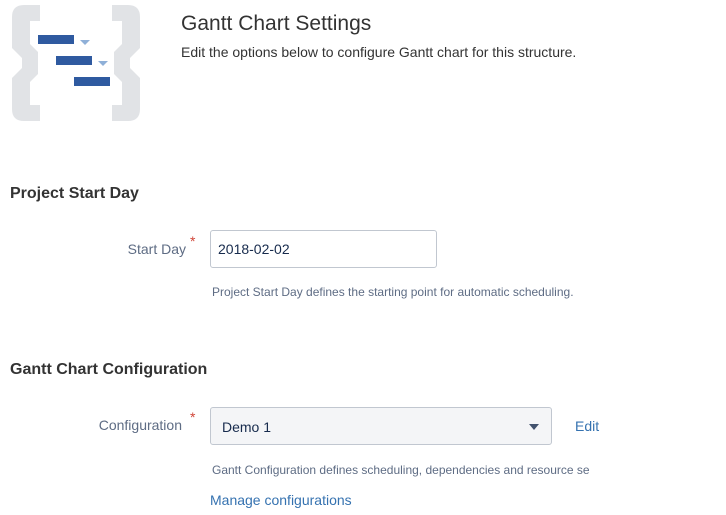 This screenshot has height=515, width=726. I want to click on gantt-chart-icon, so click(76, 63).